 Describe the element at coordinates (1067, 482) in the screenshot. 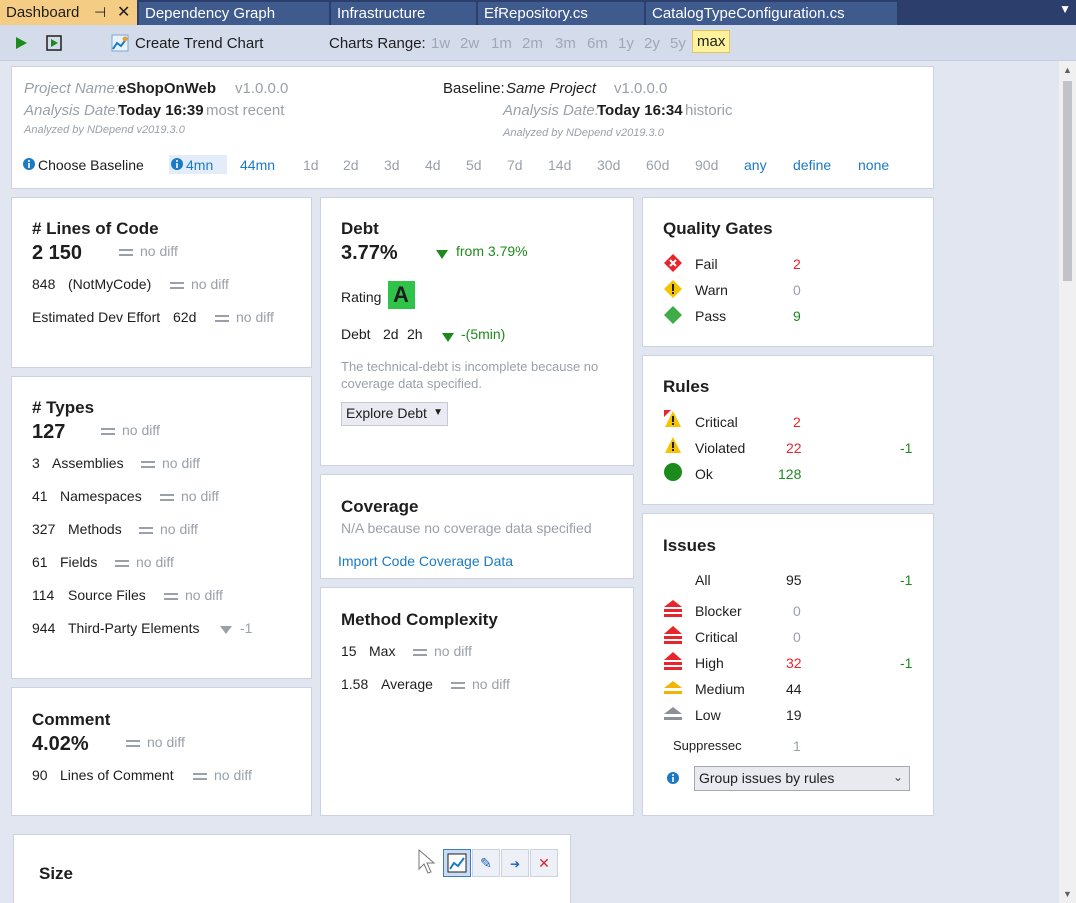

I see `vertical-scrollbar: ▲ ▼` at that location.